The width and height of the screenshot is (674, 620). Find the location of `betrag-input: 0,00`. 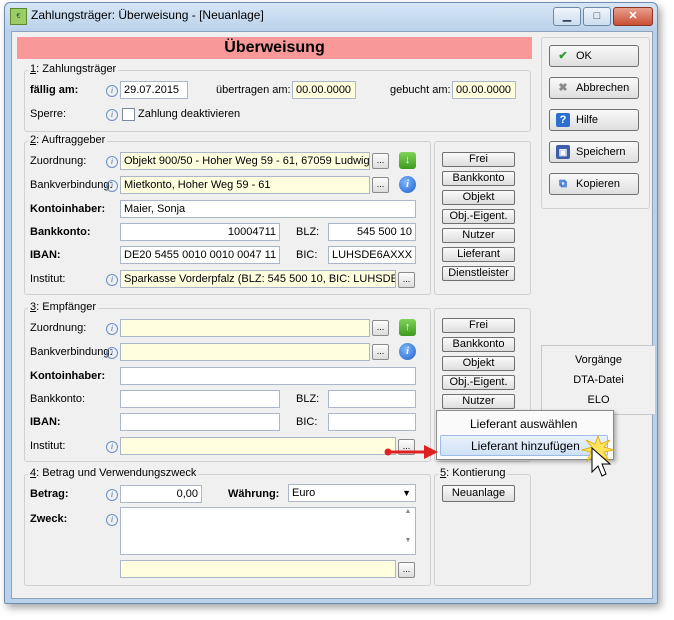

betrag-input: 0,00 is located at coordinates (161, 494).